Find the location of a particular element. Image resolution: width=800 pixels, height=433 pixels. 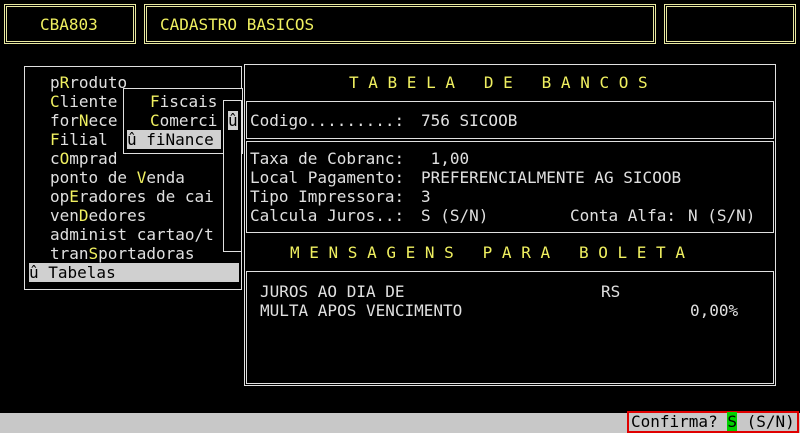

menu-item-hotkey: C is located at coordinates (55, 101).